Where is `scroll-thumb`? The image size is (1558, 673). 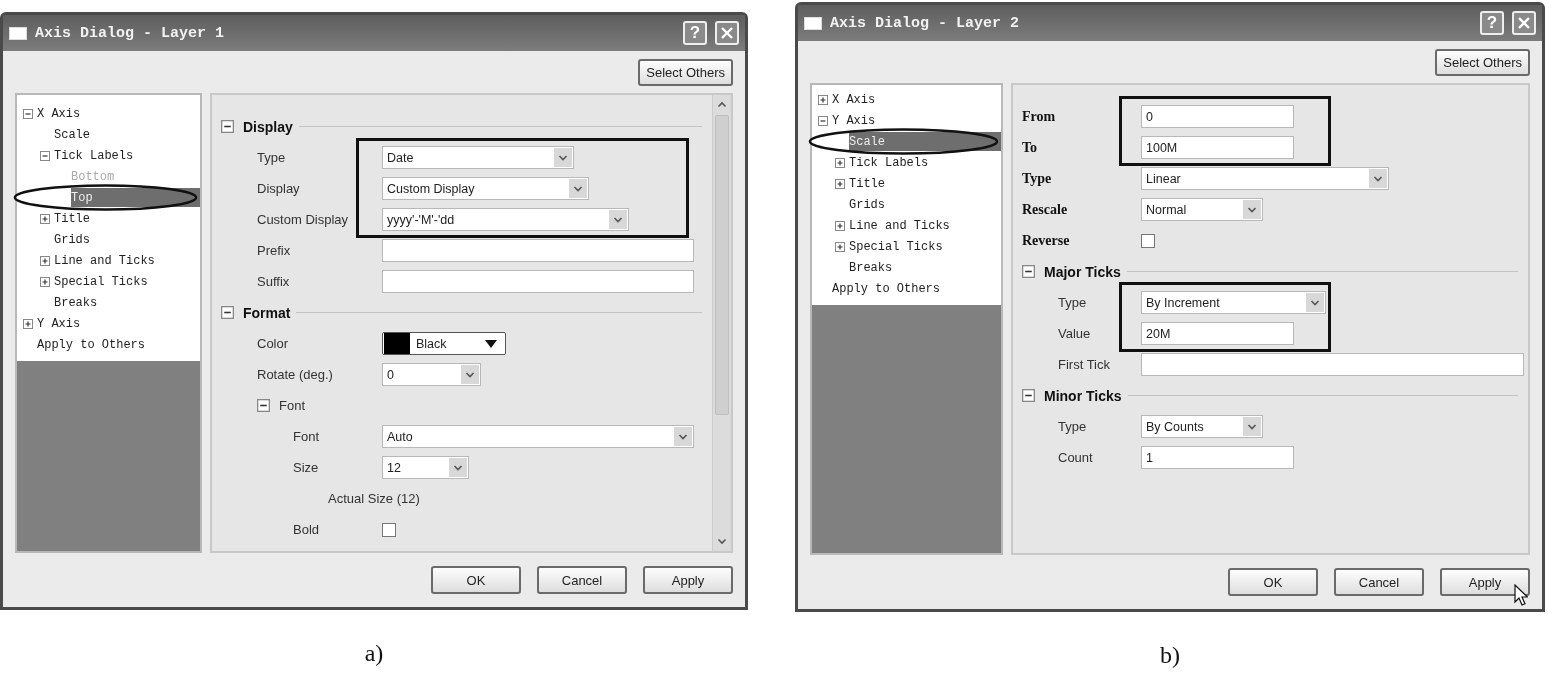 scroll-thumb is located at coordinates (722, 265).